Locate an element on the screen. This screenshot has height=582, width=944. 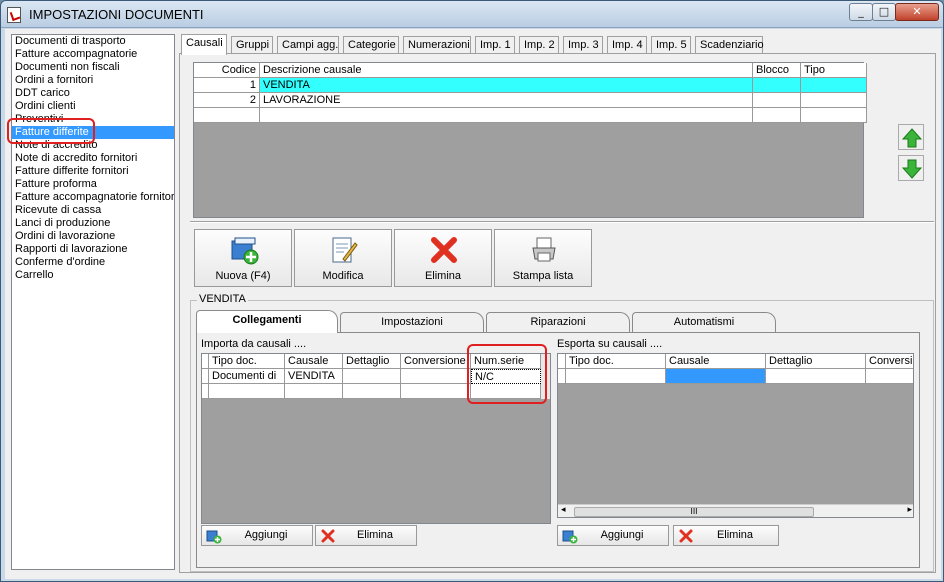
esporta-add-button: Aggiungi is located at coordinates (613, 535).